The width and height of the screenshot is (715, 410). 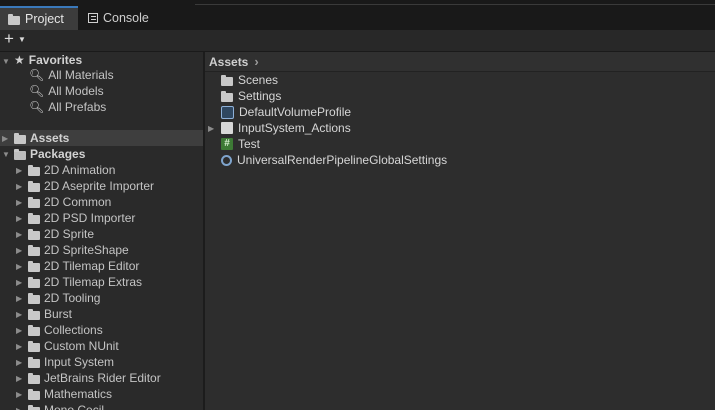 I want to click on sidebar-package-item: 2D Tilemap Extras, so click(x=85, y=282).